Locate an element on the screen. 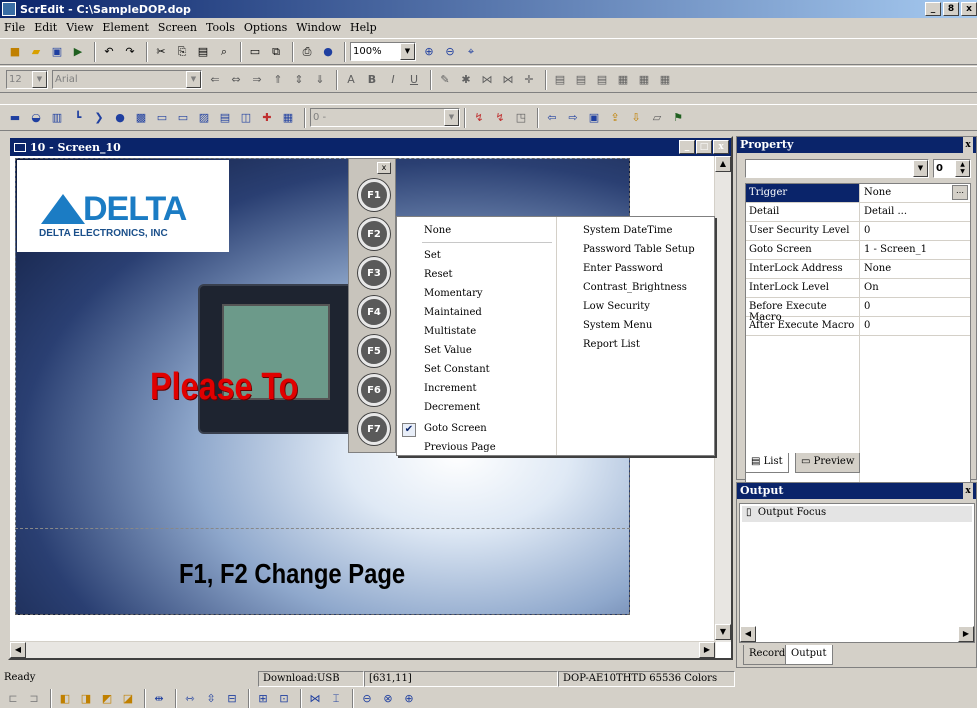 The height and width of the screenshot is (708, 977). underline-icon: U is located at coordinates (414, 80).